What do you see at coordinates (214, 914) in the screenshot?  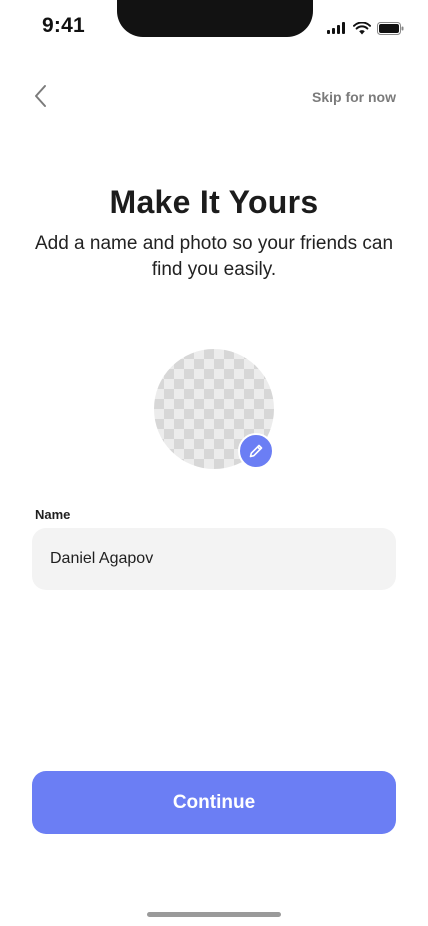 I see `home-indicator` at bounding box center [214, 914].